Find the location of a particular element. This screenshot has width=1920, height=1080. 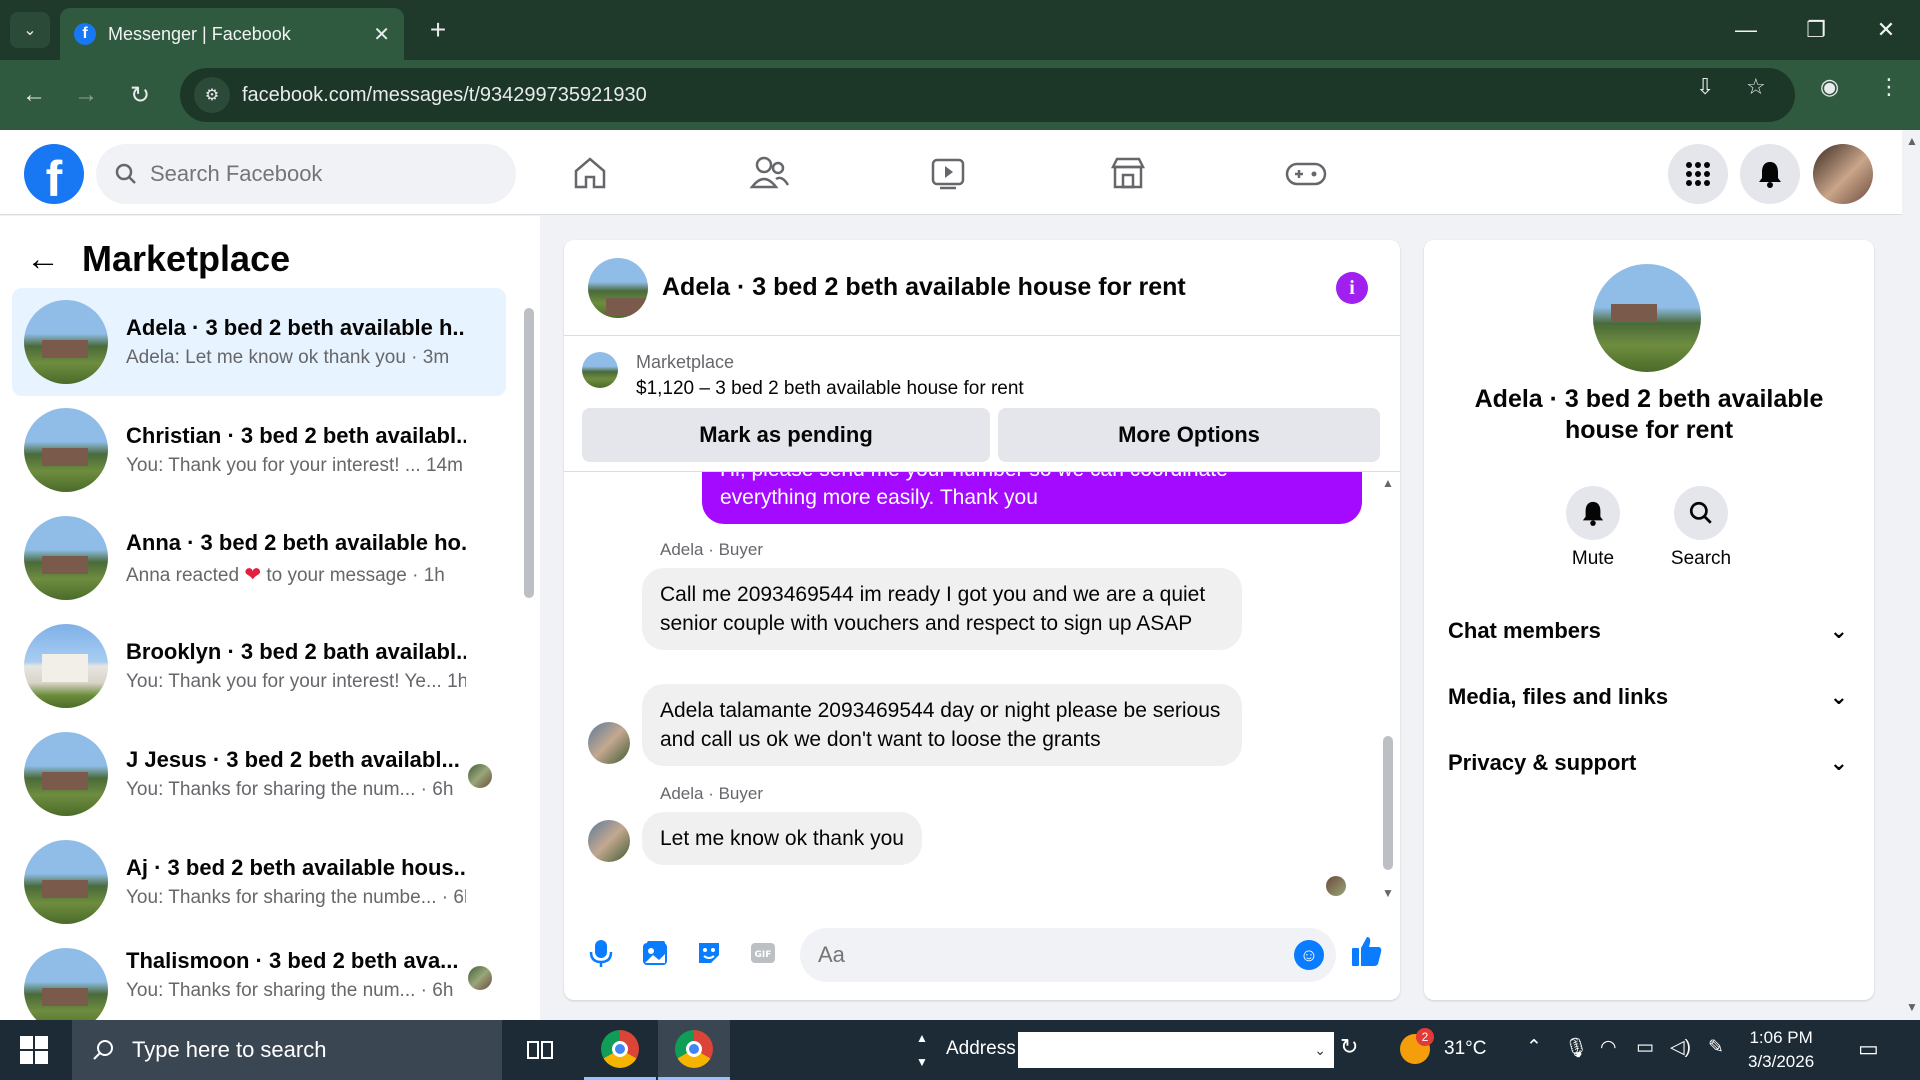

facebook-header: f is located at coordinates (951, 172).